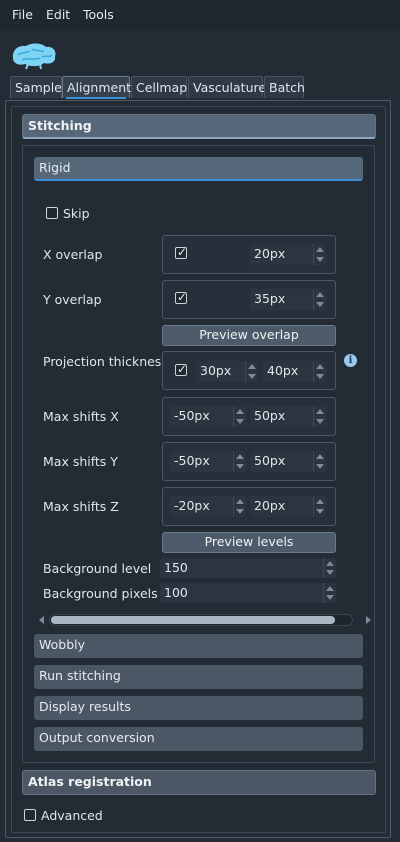 The height and width of the screenshot is (842, 400). Describe the element at coordinates (58, 14) in the screenshot. I see `menu-edit: Edit` at that location.